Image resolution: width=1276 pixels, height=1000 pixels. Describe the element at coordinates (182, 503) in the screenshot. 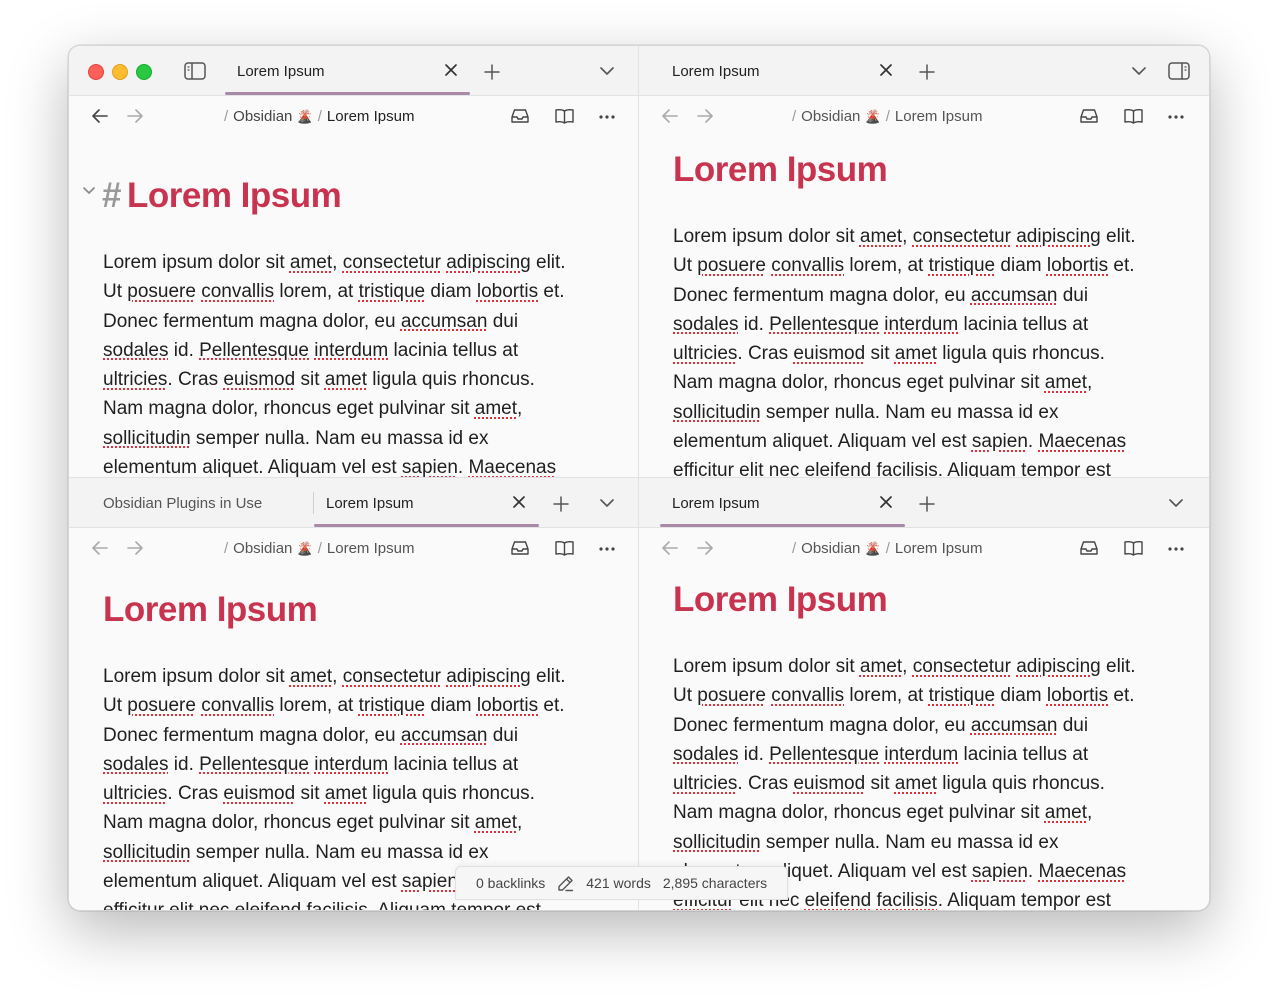

I see `tab-obsidian-plugins-in-use: Obsidian Plugins in Use` at that location.